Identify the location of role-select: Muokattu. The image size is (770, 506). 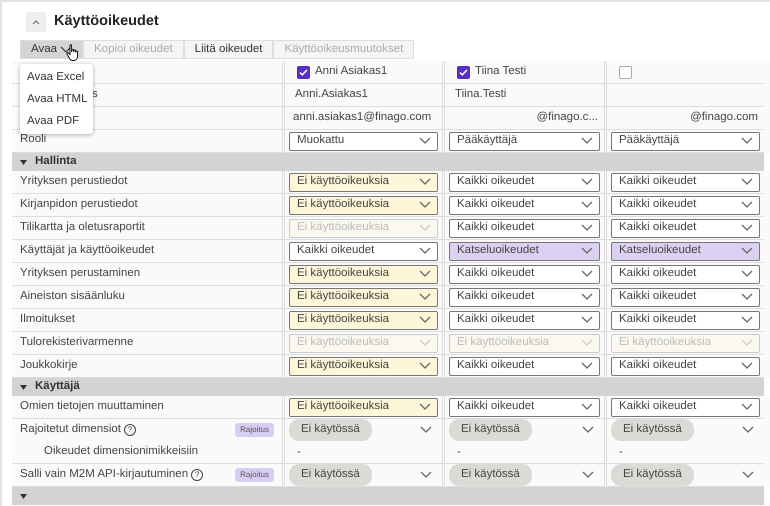
(363, 141).